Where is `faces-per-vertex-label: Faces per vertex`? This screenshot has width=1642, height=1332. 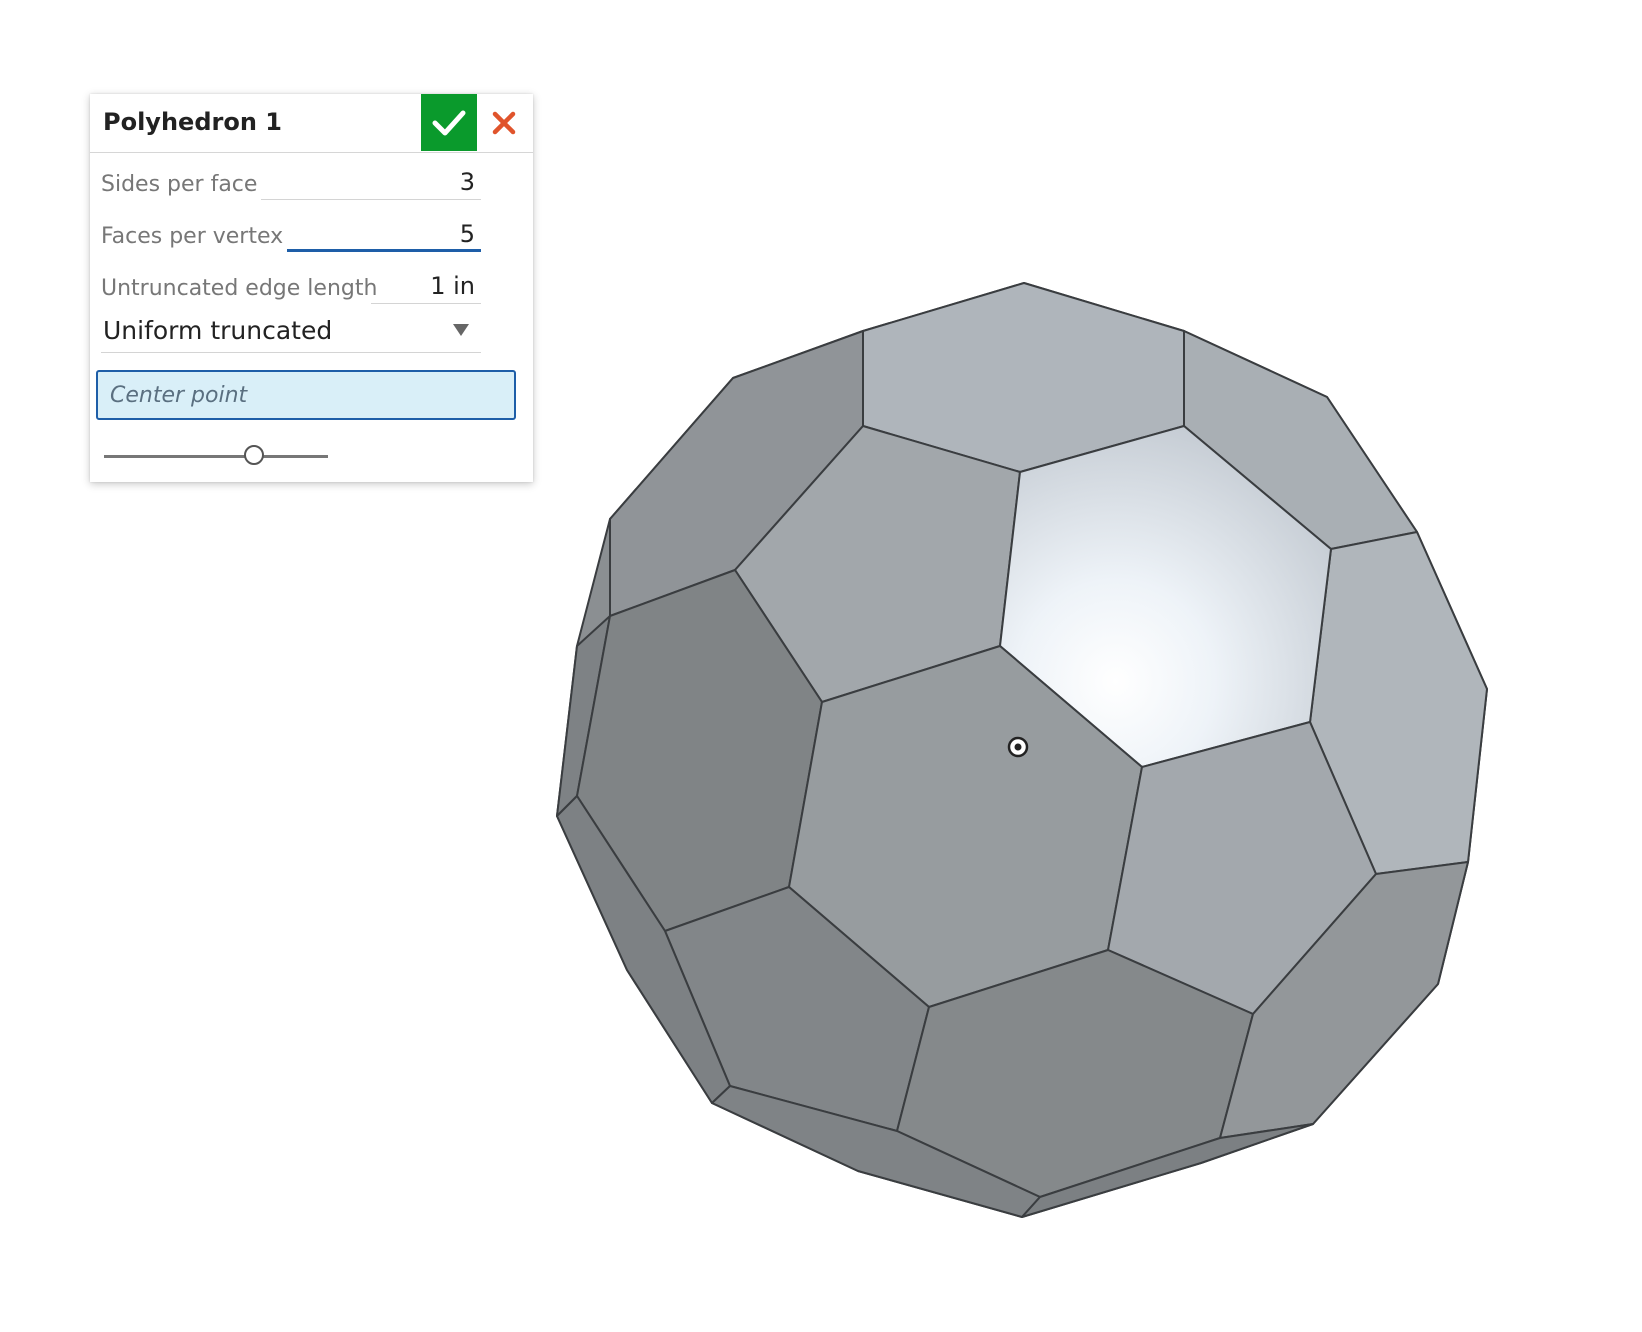 faces-per-vertex-label: Faces per vertex is located at coordinates (192, 236).